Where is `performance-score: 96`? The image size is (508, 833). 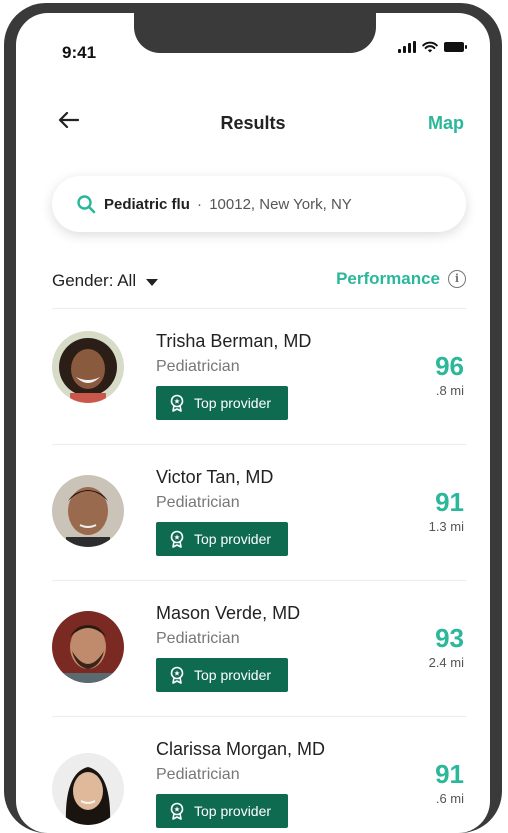 performance-score: 96 is located at coordinates (449, 366).